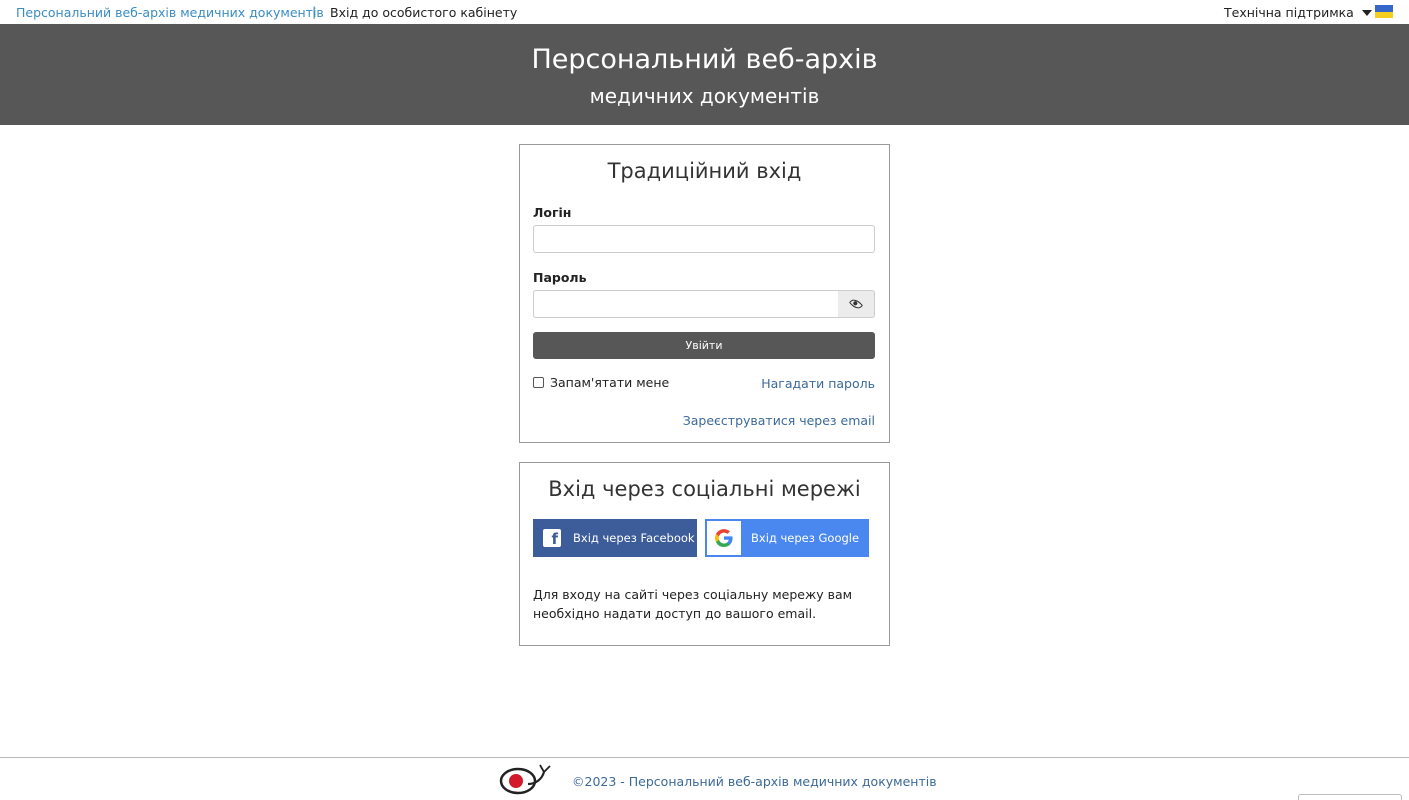 This screenshot has height=800, width=1409. Describe the element at coordinates (552, 212) in the screenshot. I see `login-label: Логін` at that location.